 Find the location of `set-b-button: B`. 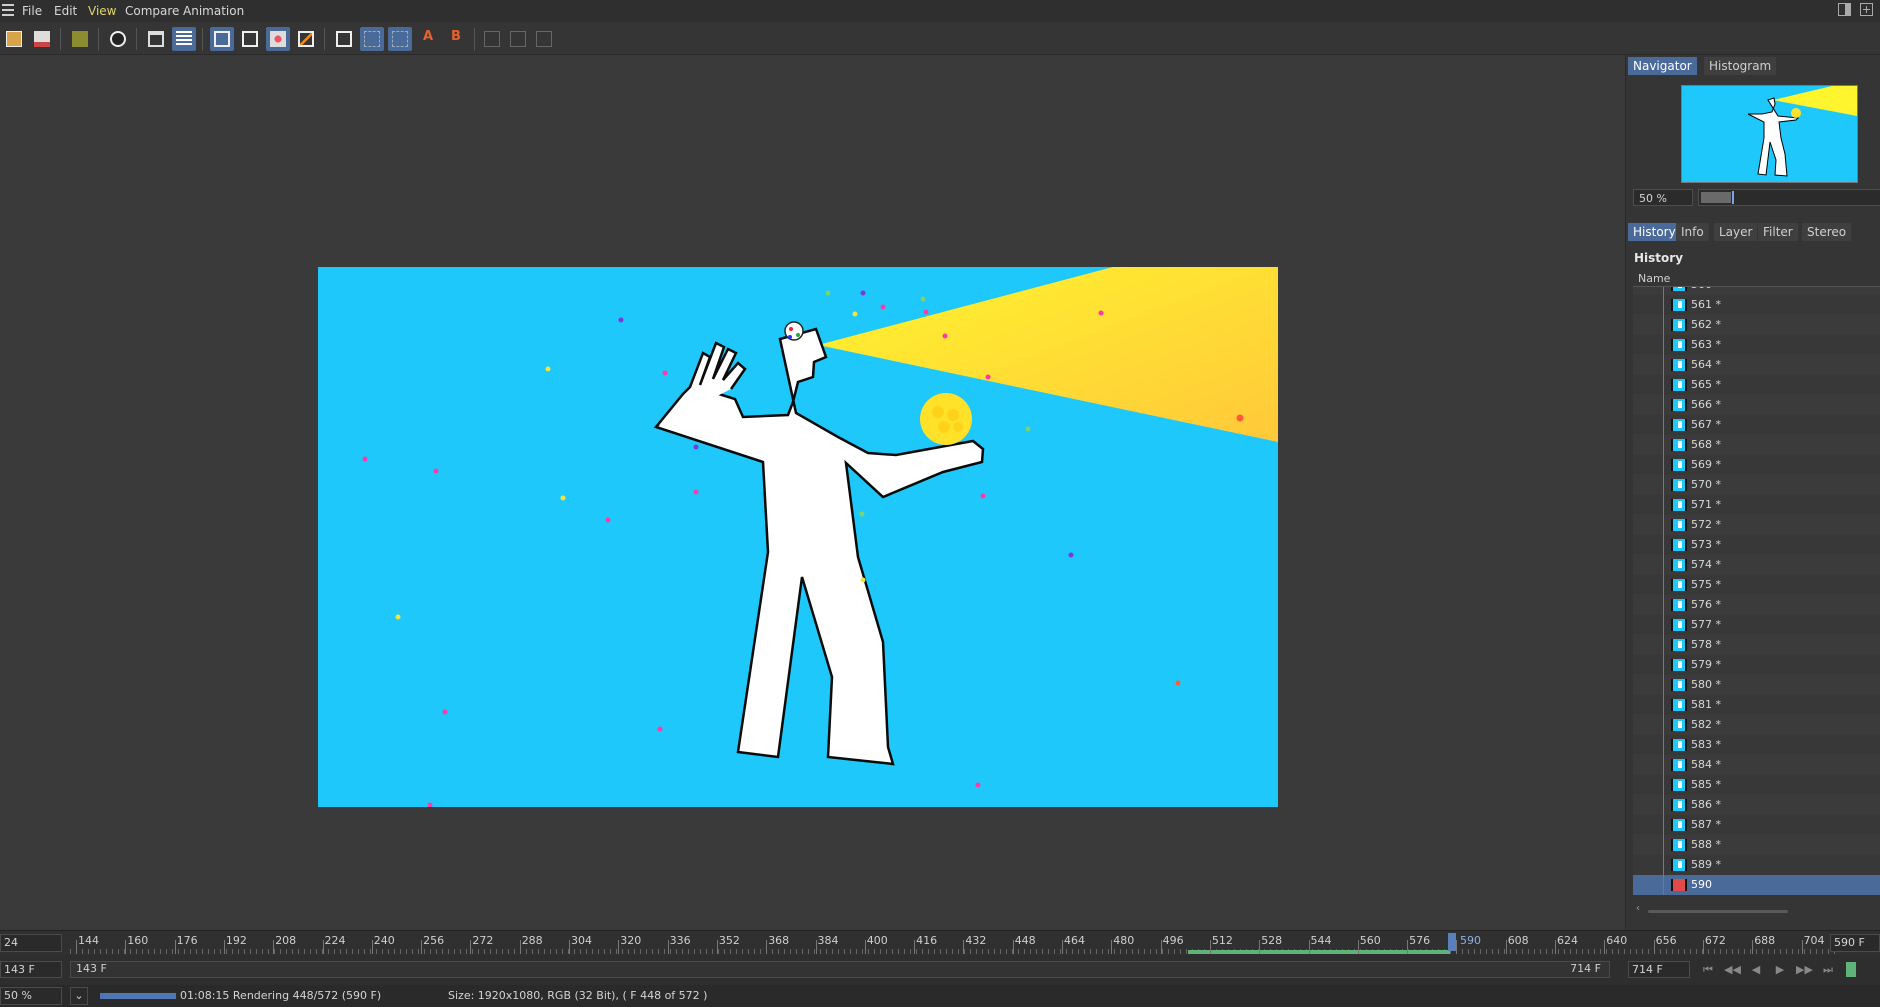

set-b-button: B is located at coordinates (456, 39).